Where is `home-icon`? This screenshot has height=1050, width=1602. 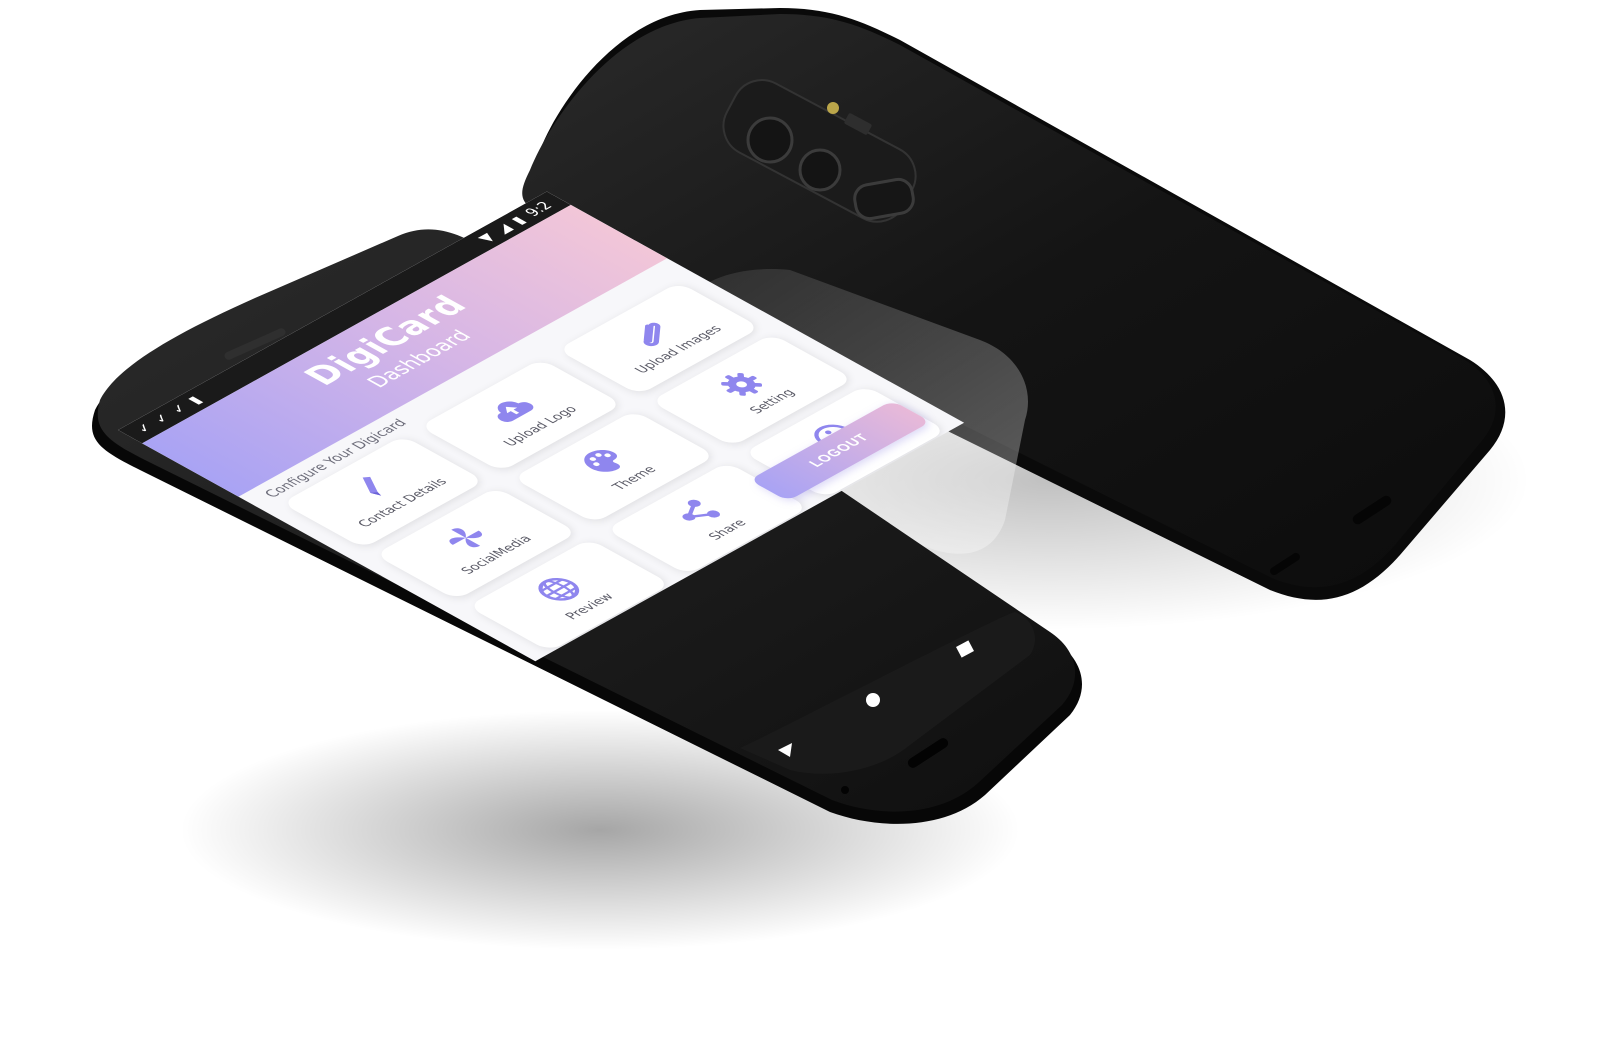
home-icon is located at coordinates (873, 700).